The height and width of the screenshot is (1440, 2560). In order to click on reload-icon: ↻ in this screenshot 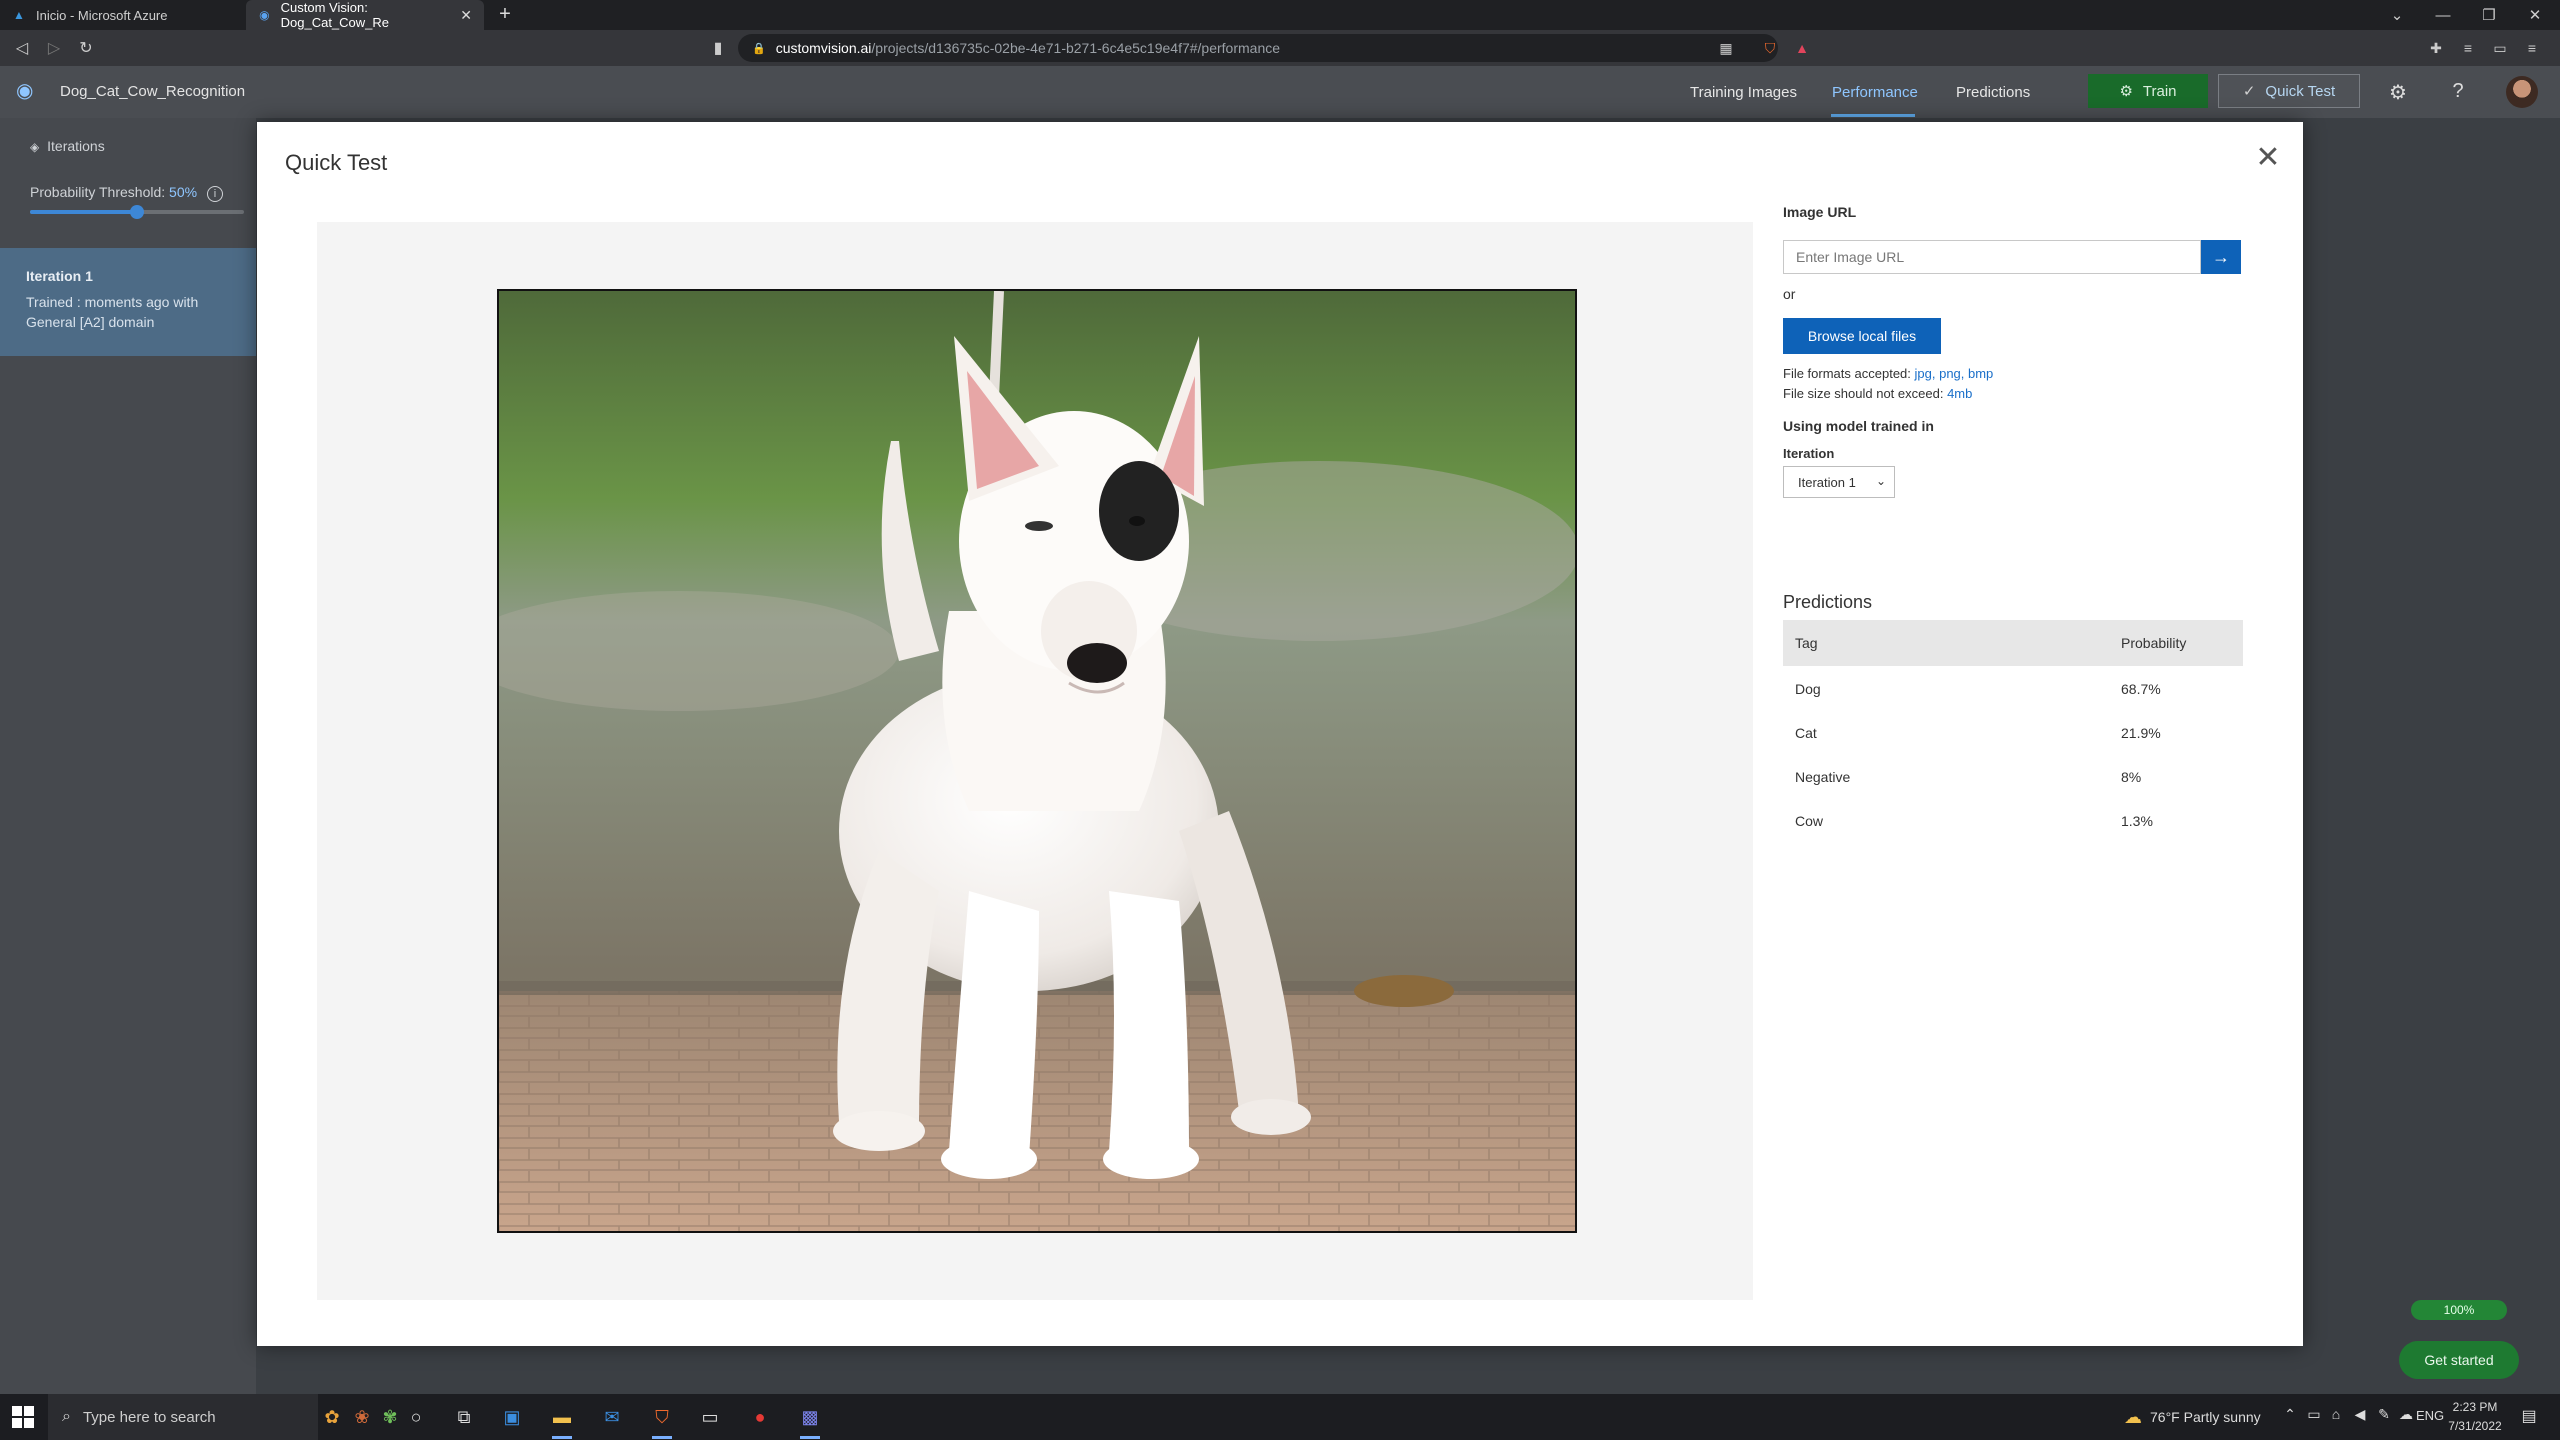, I will do `click(86, 48)`.